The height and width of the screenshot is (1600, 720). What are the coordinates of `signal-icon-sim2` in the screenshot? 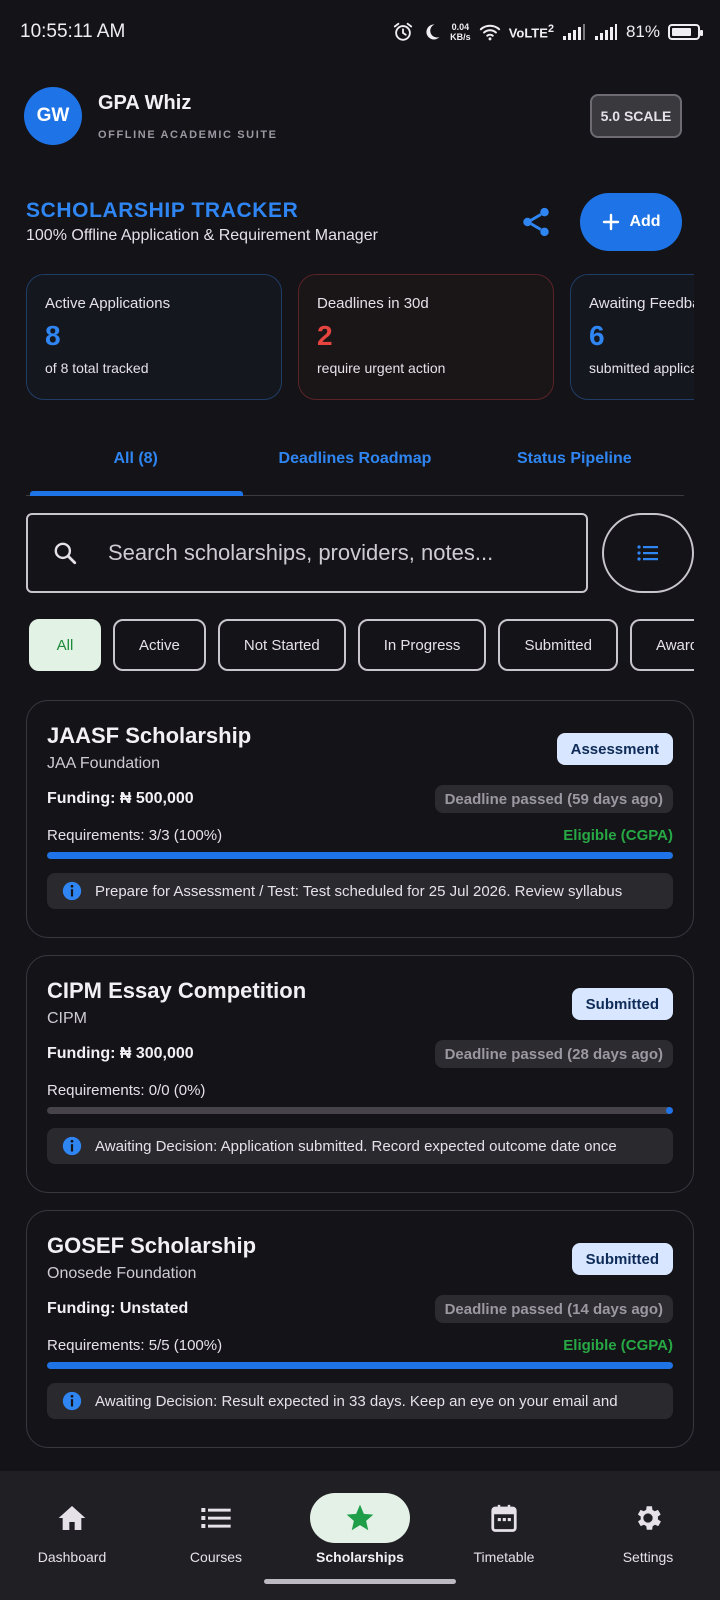 It's located at (605, 32).